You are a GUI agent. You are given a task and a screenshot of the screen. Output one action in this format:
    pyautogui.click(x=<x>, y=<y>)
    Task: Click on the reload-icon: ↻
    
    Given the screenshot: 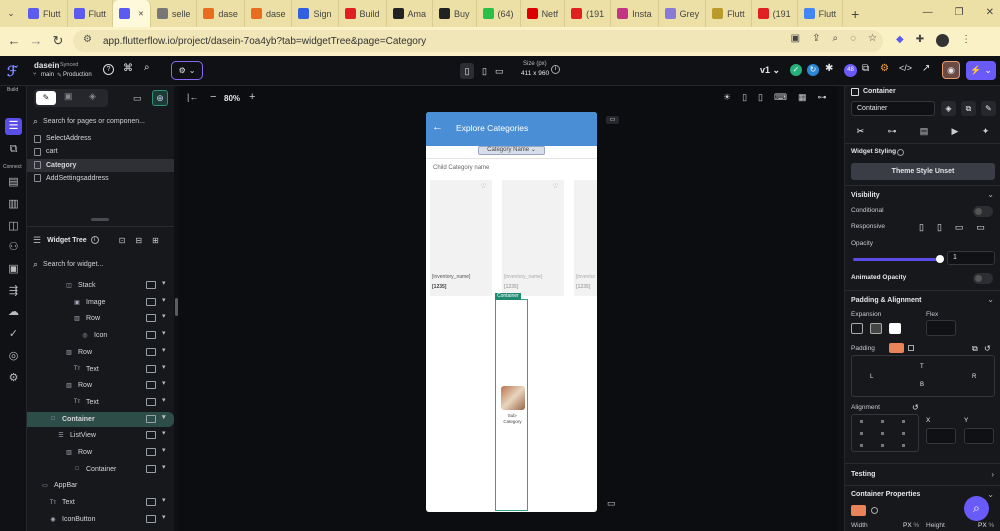 What is the action you would take?
    pyautogui.click(x=58, y=41)
    